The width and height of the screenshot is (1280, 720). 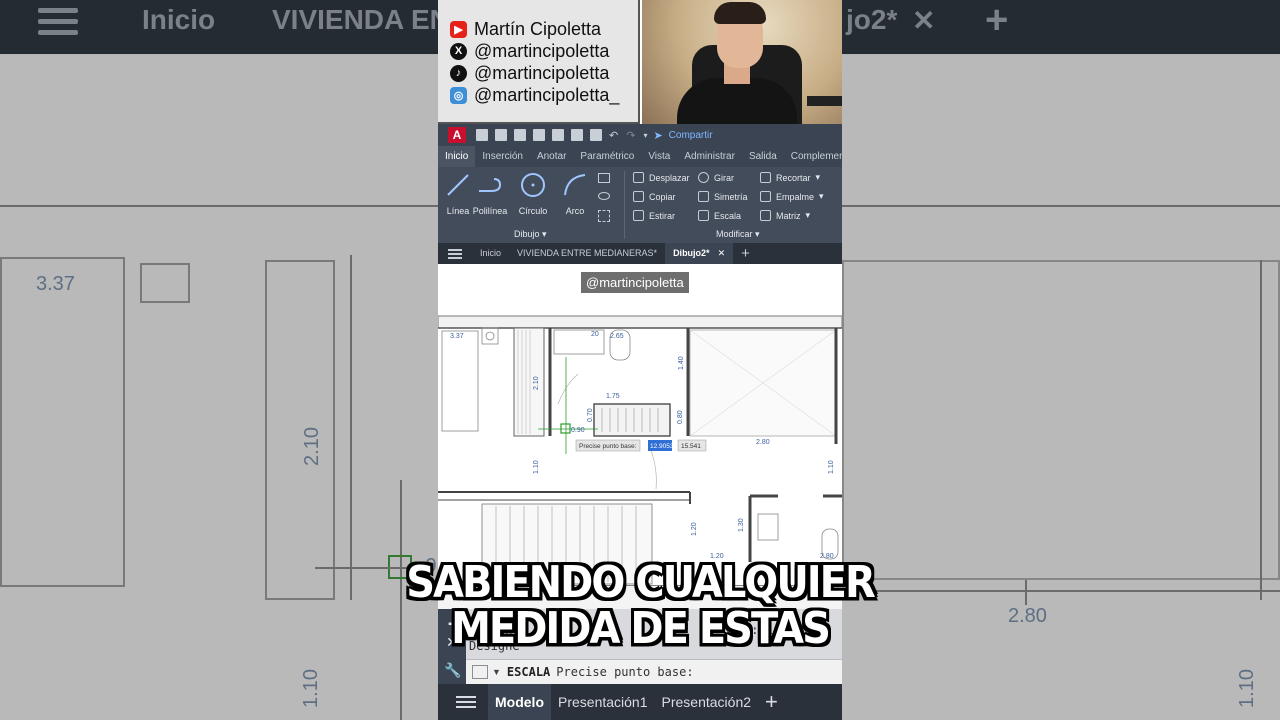 I want to click on ribbon-tab-anotar: Anotar, so click(x=551, y=156).